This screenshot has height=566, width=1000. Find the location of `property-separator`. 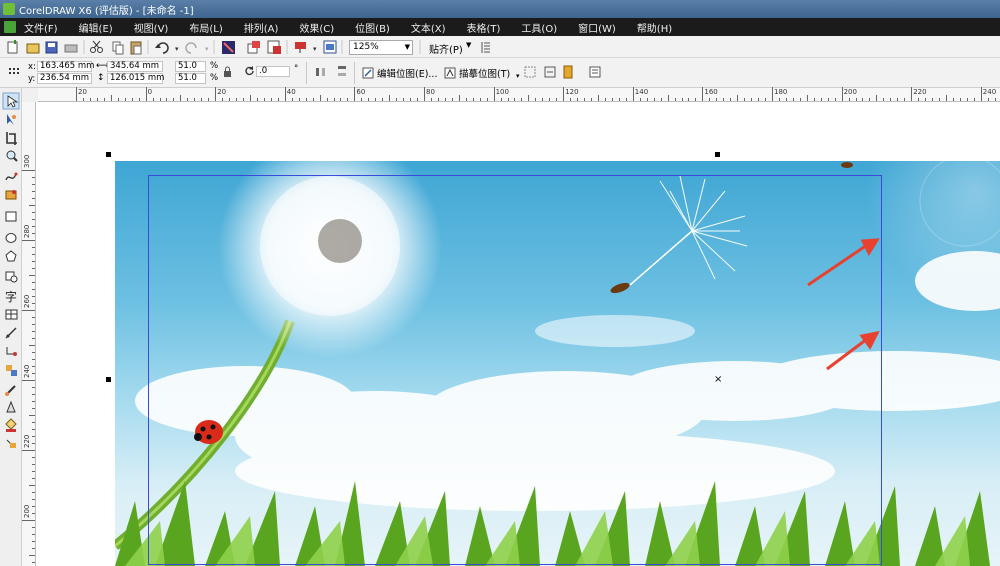

property-separator is located at coordinates (306, 73).